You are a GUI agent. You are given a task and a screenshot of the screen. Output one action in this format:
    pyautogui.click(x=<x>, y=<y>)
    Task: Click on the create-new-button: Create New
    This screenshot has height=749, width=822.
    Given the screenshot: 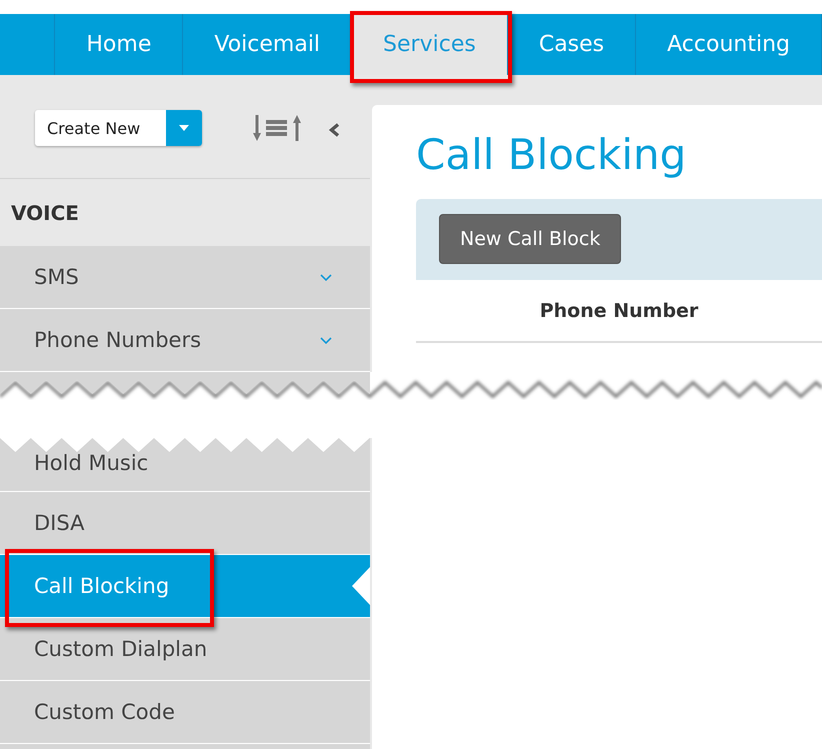 What is the action you would take?
    pyautogui.click(x=100, y=128)
    